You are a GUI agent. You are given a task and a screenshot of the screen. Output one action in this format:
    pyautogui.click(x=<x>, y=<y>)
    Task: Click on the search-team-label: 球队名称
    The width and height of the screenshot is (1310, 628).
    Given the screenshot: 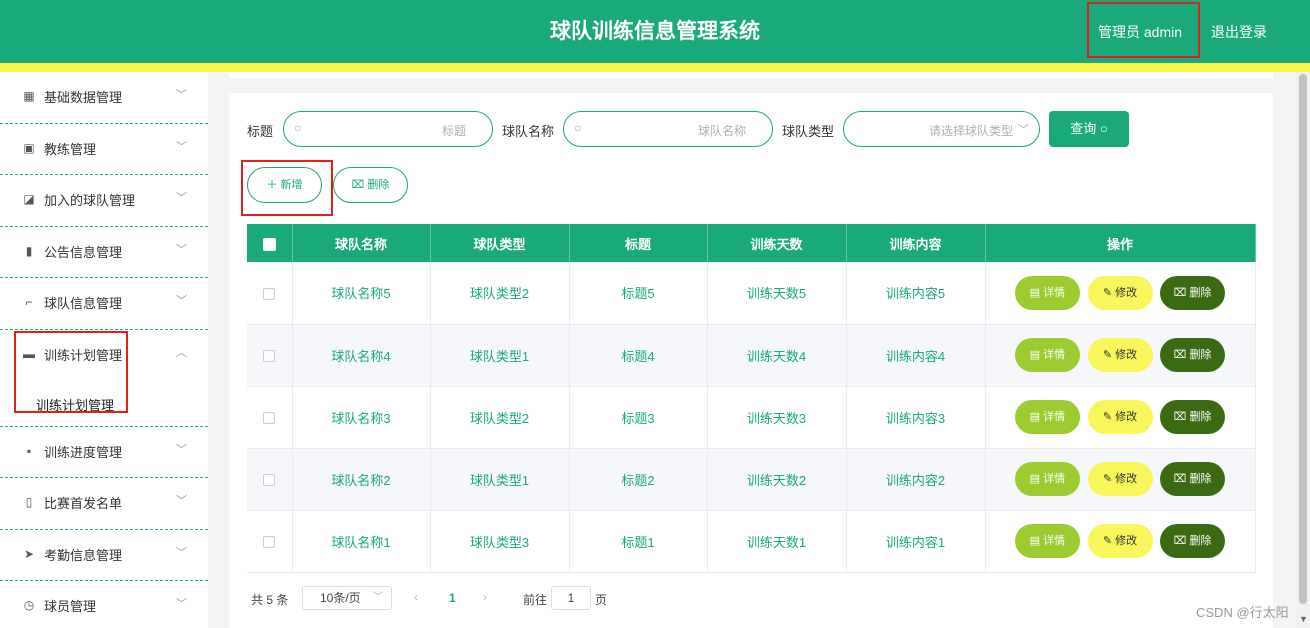 What is the action you would take?
    pyautogui.click(x=528, y=131)
    